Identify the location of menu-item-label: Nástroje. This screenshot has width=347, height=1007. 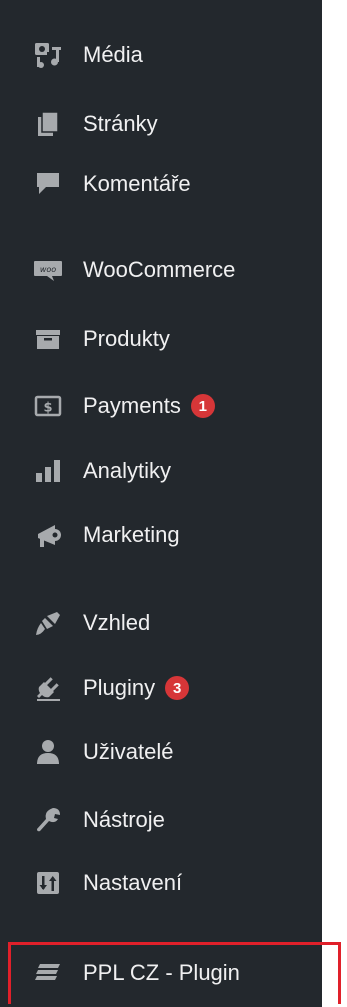
(124, 819).